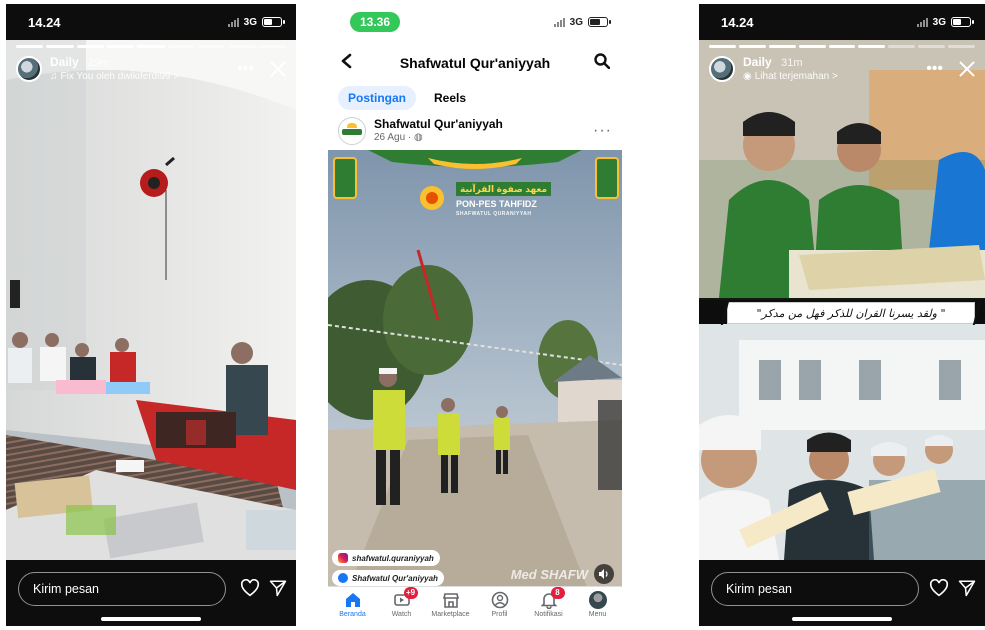  I want to click on reply-placeholder: Kirim pesan, so click(759, 589).